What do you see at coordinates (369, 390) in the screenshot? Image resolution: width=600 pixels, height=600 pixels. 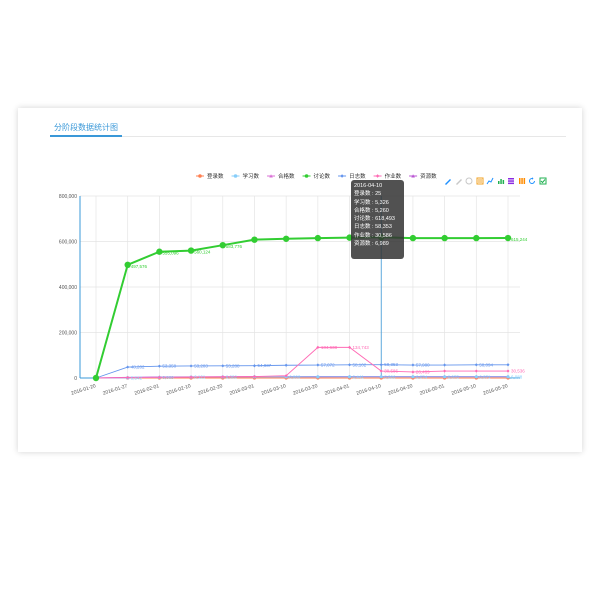 I see `x-tick-label: 2016-04-10` at bounding box center [369, 390].